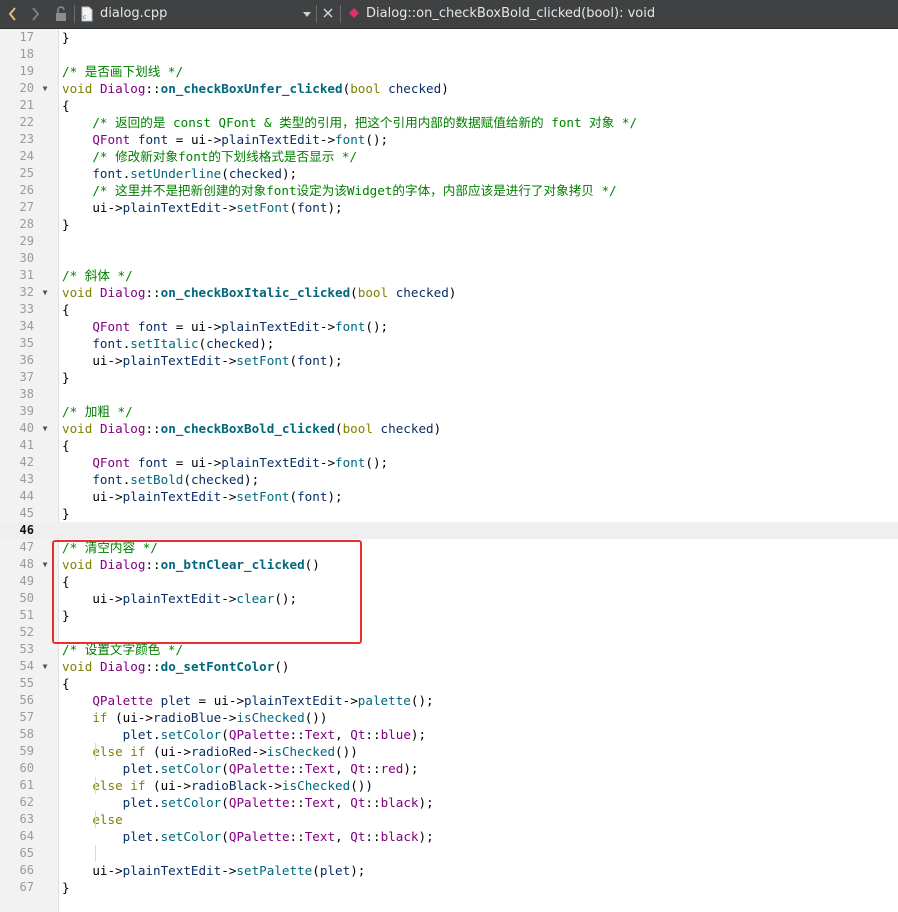  Describe the element at coordinates (449, 105) in the screenshot. I see `code-line: 21 {` at that location.